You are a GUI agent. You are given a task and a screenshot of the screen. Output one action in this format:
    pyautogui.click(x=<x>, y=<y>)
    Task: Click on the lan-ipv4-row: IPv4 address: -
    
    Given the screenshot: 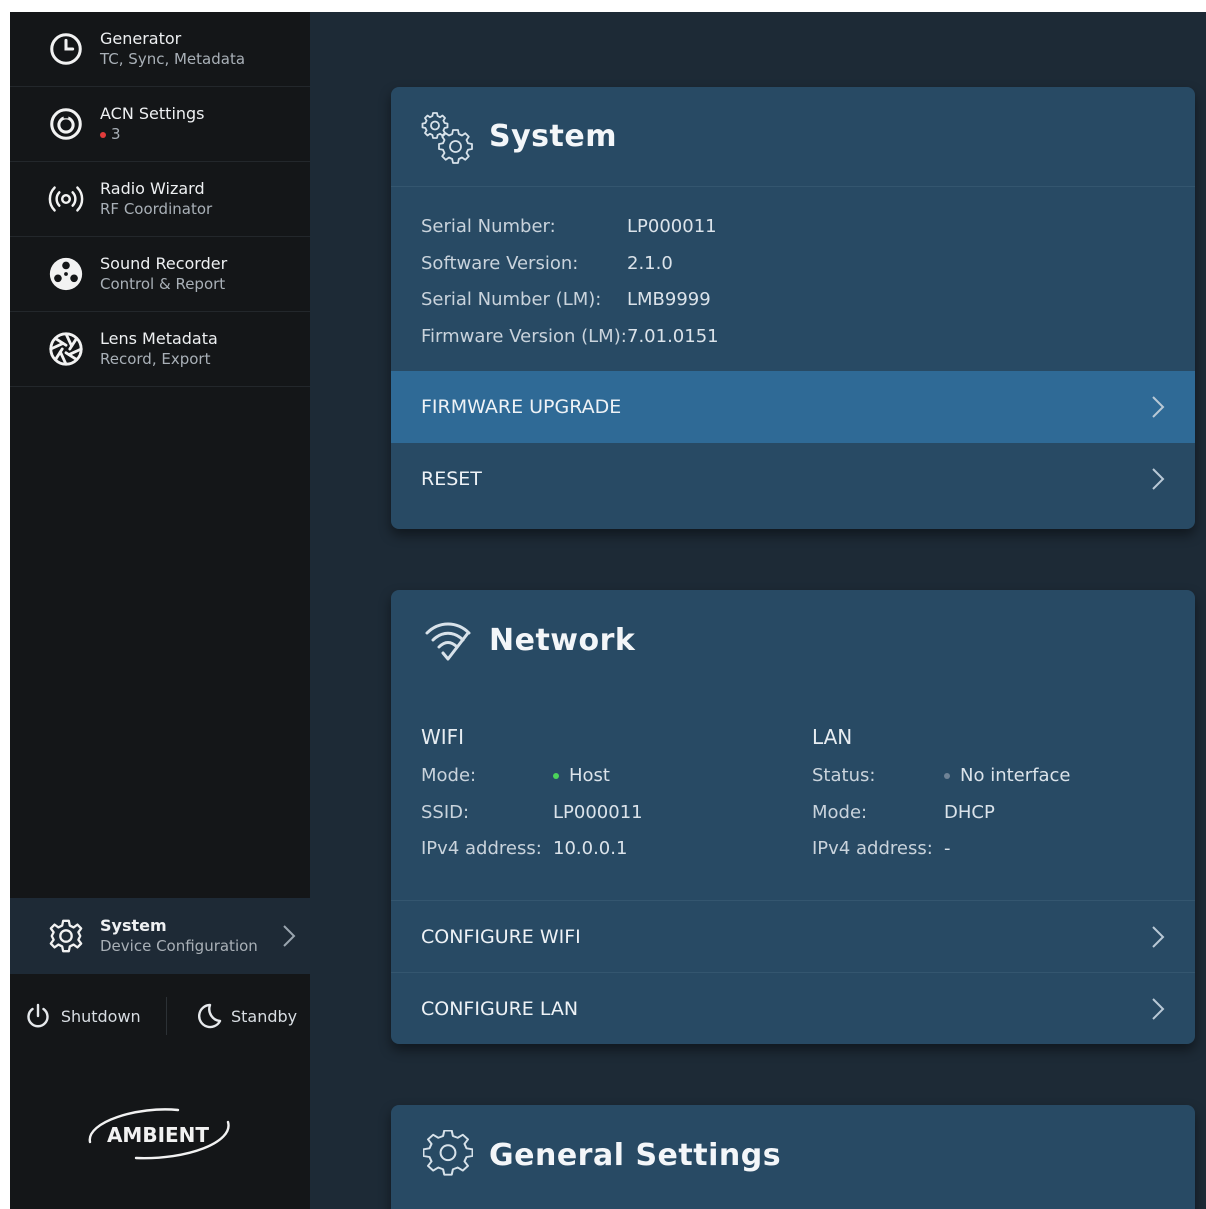 What is the action you would take?
    pyautogui.click(x=881, y=848)
    